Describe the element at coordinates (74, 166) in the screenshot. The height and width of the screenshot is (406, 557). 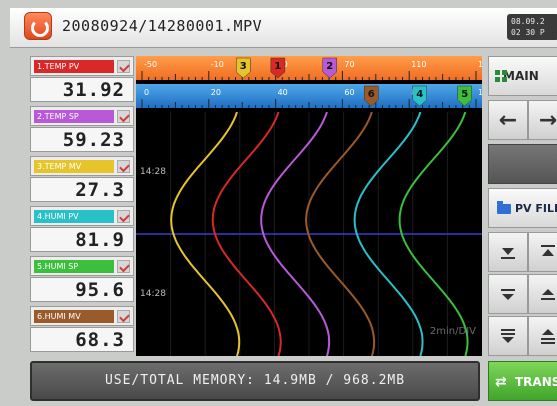
I see `channel-tag: 3.TEMP MV` at that location.